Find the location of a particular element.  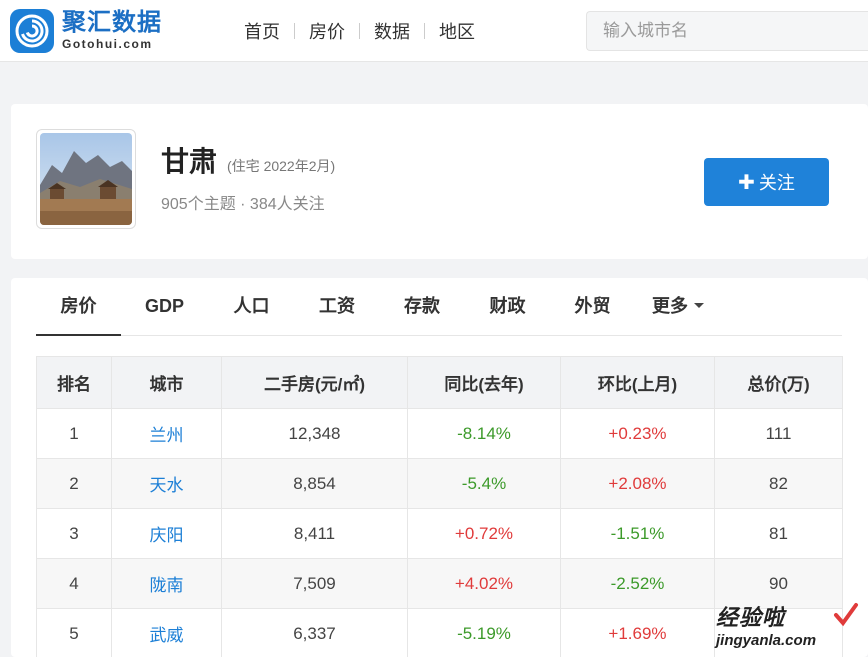

city-search-input is located at coordinates (727, 31).